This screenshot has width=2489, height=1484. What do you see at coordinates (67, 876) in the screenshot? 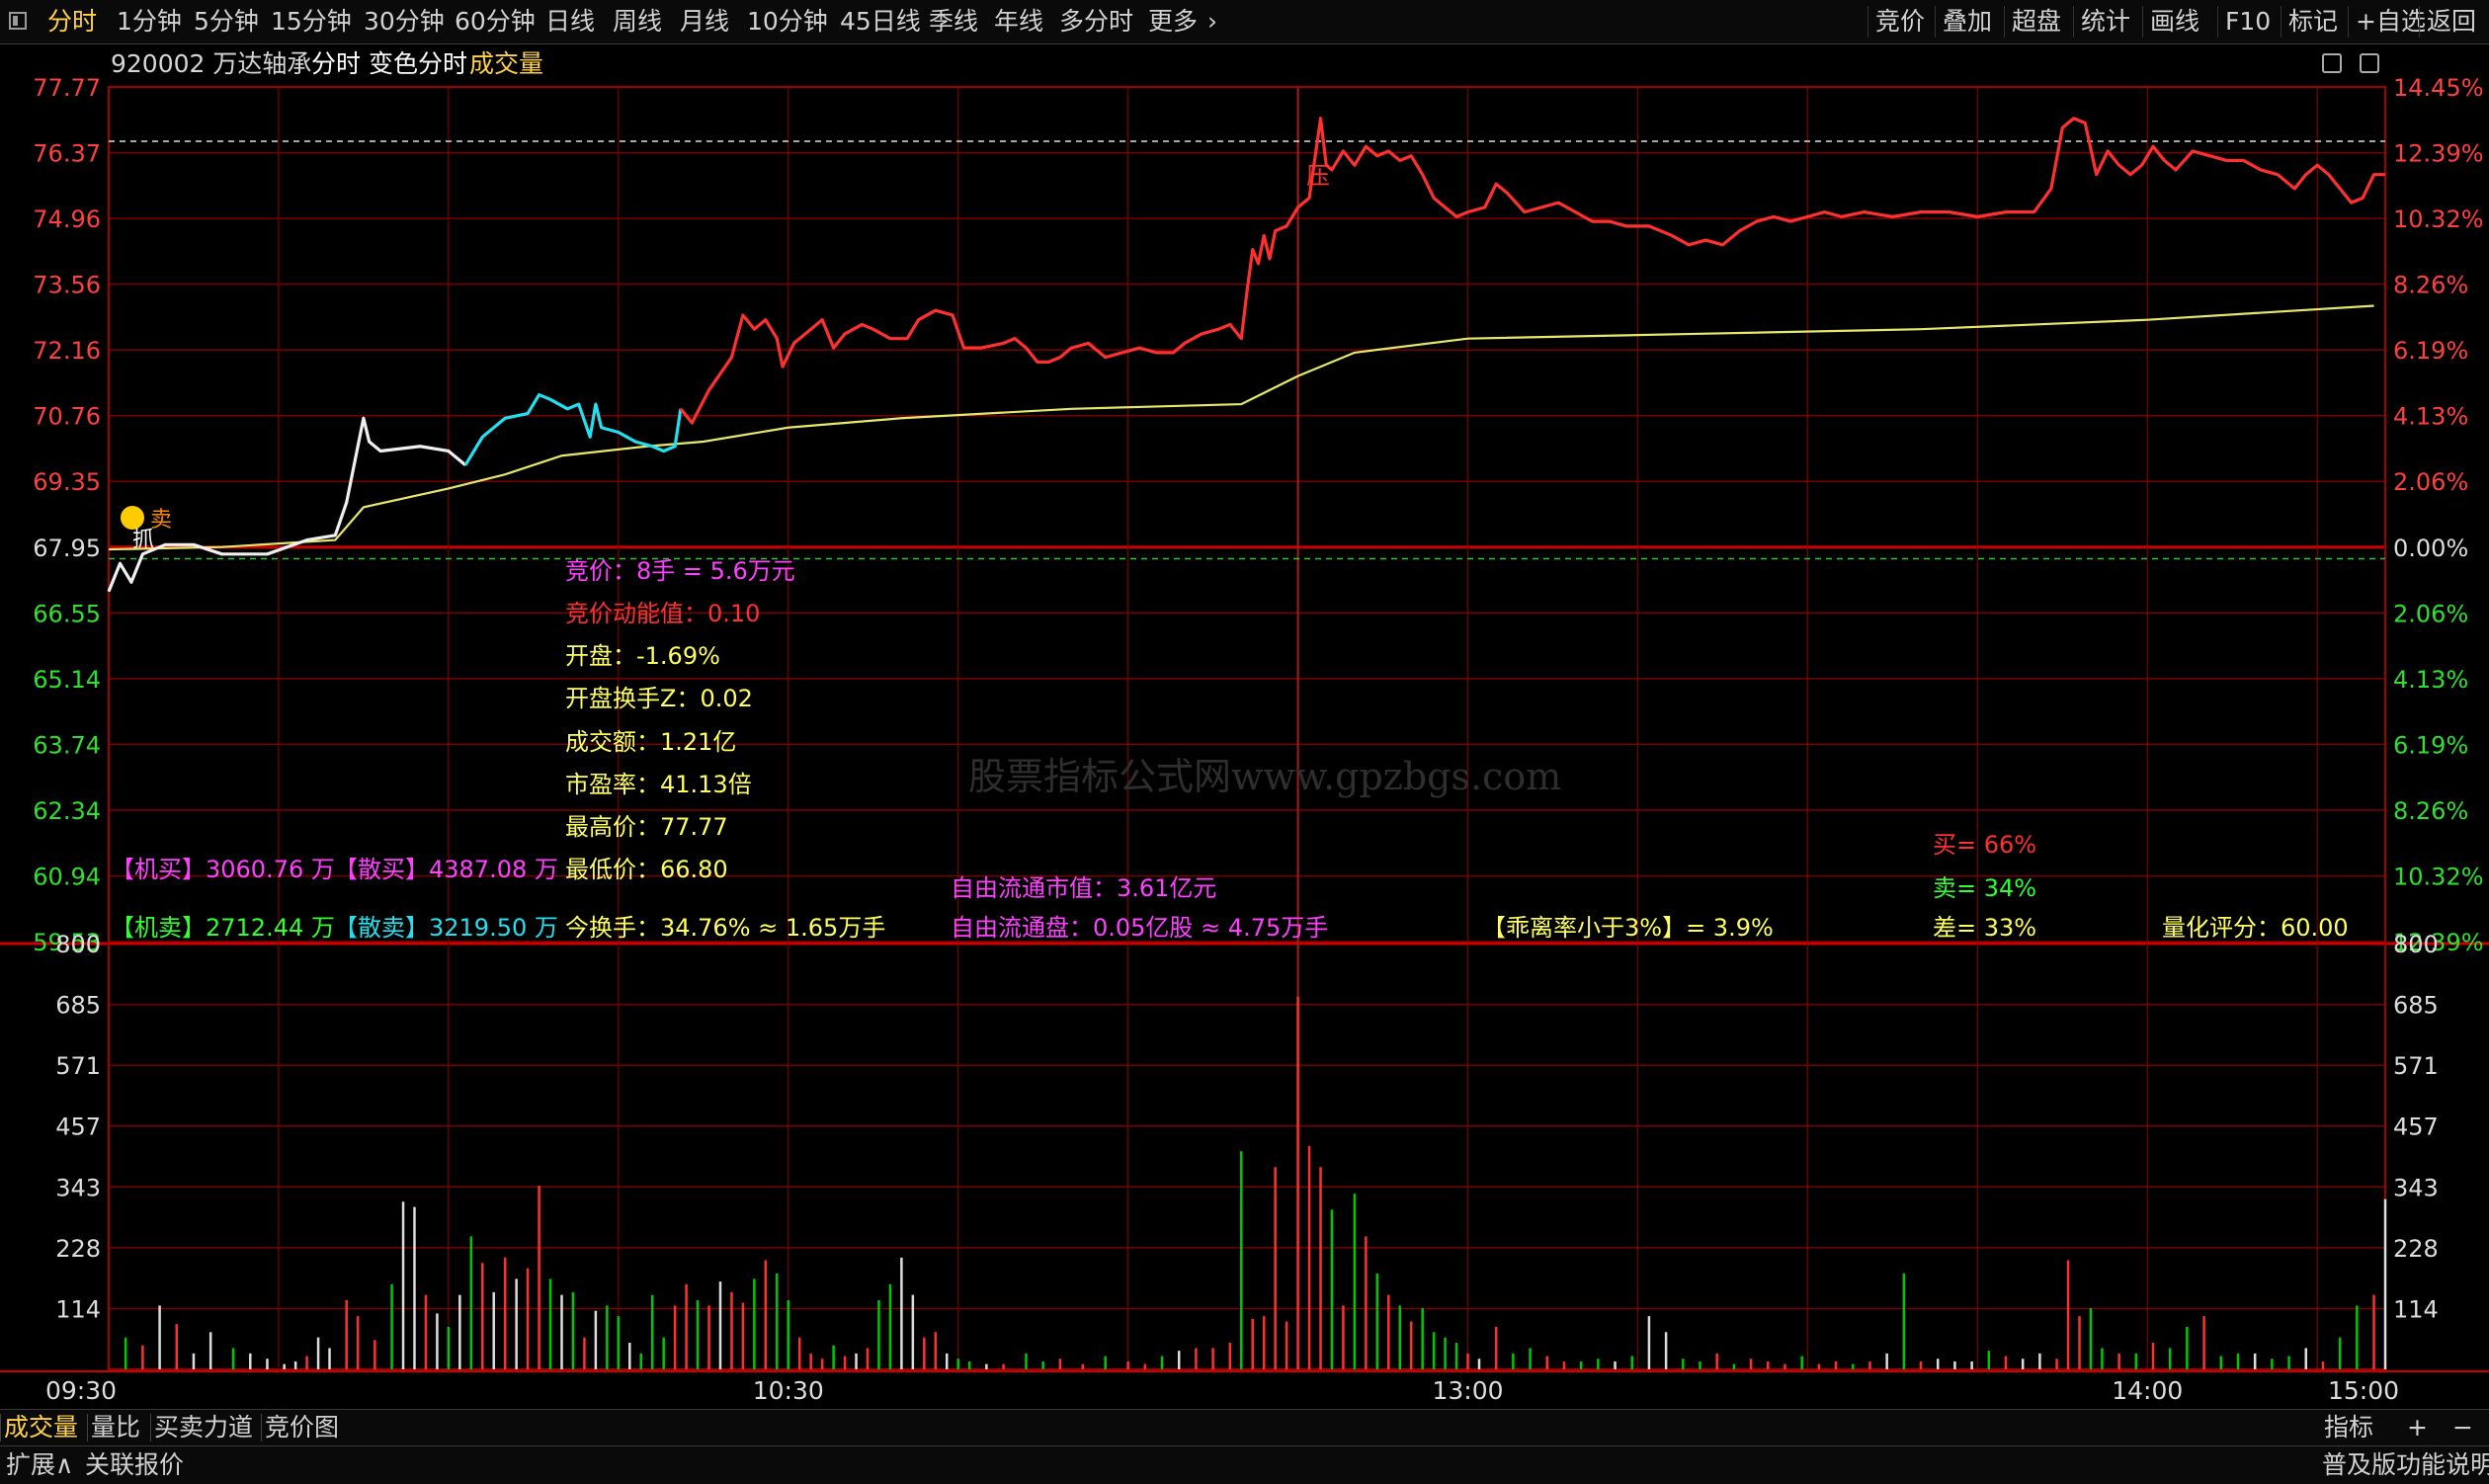
I see `price-axis-label: 60.94` at bounding box center [67, 876].